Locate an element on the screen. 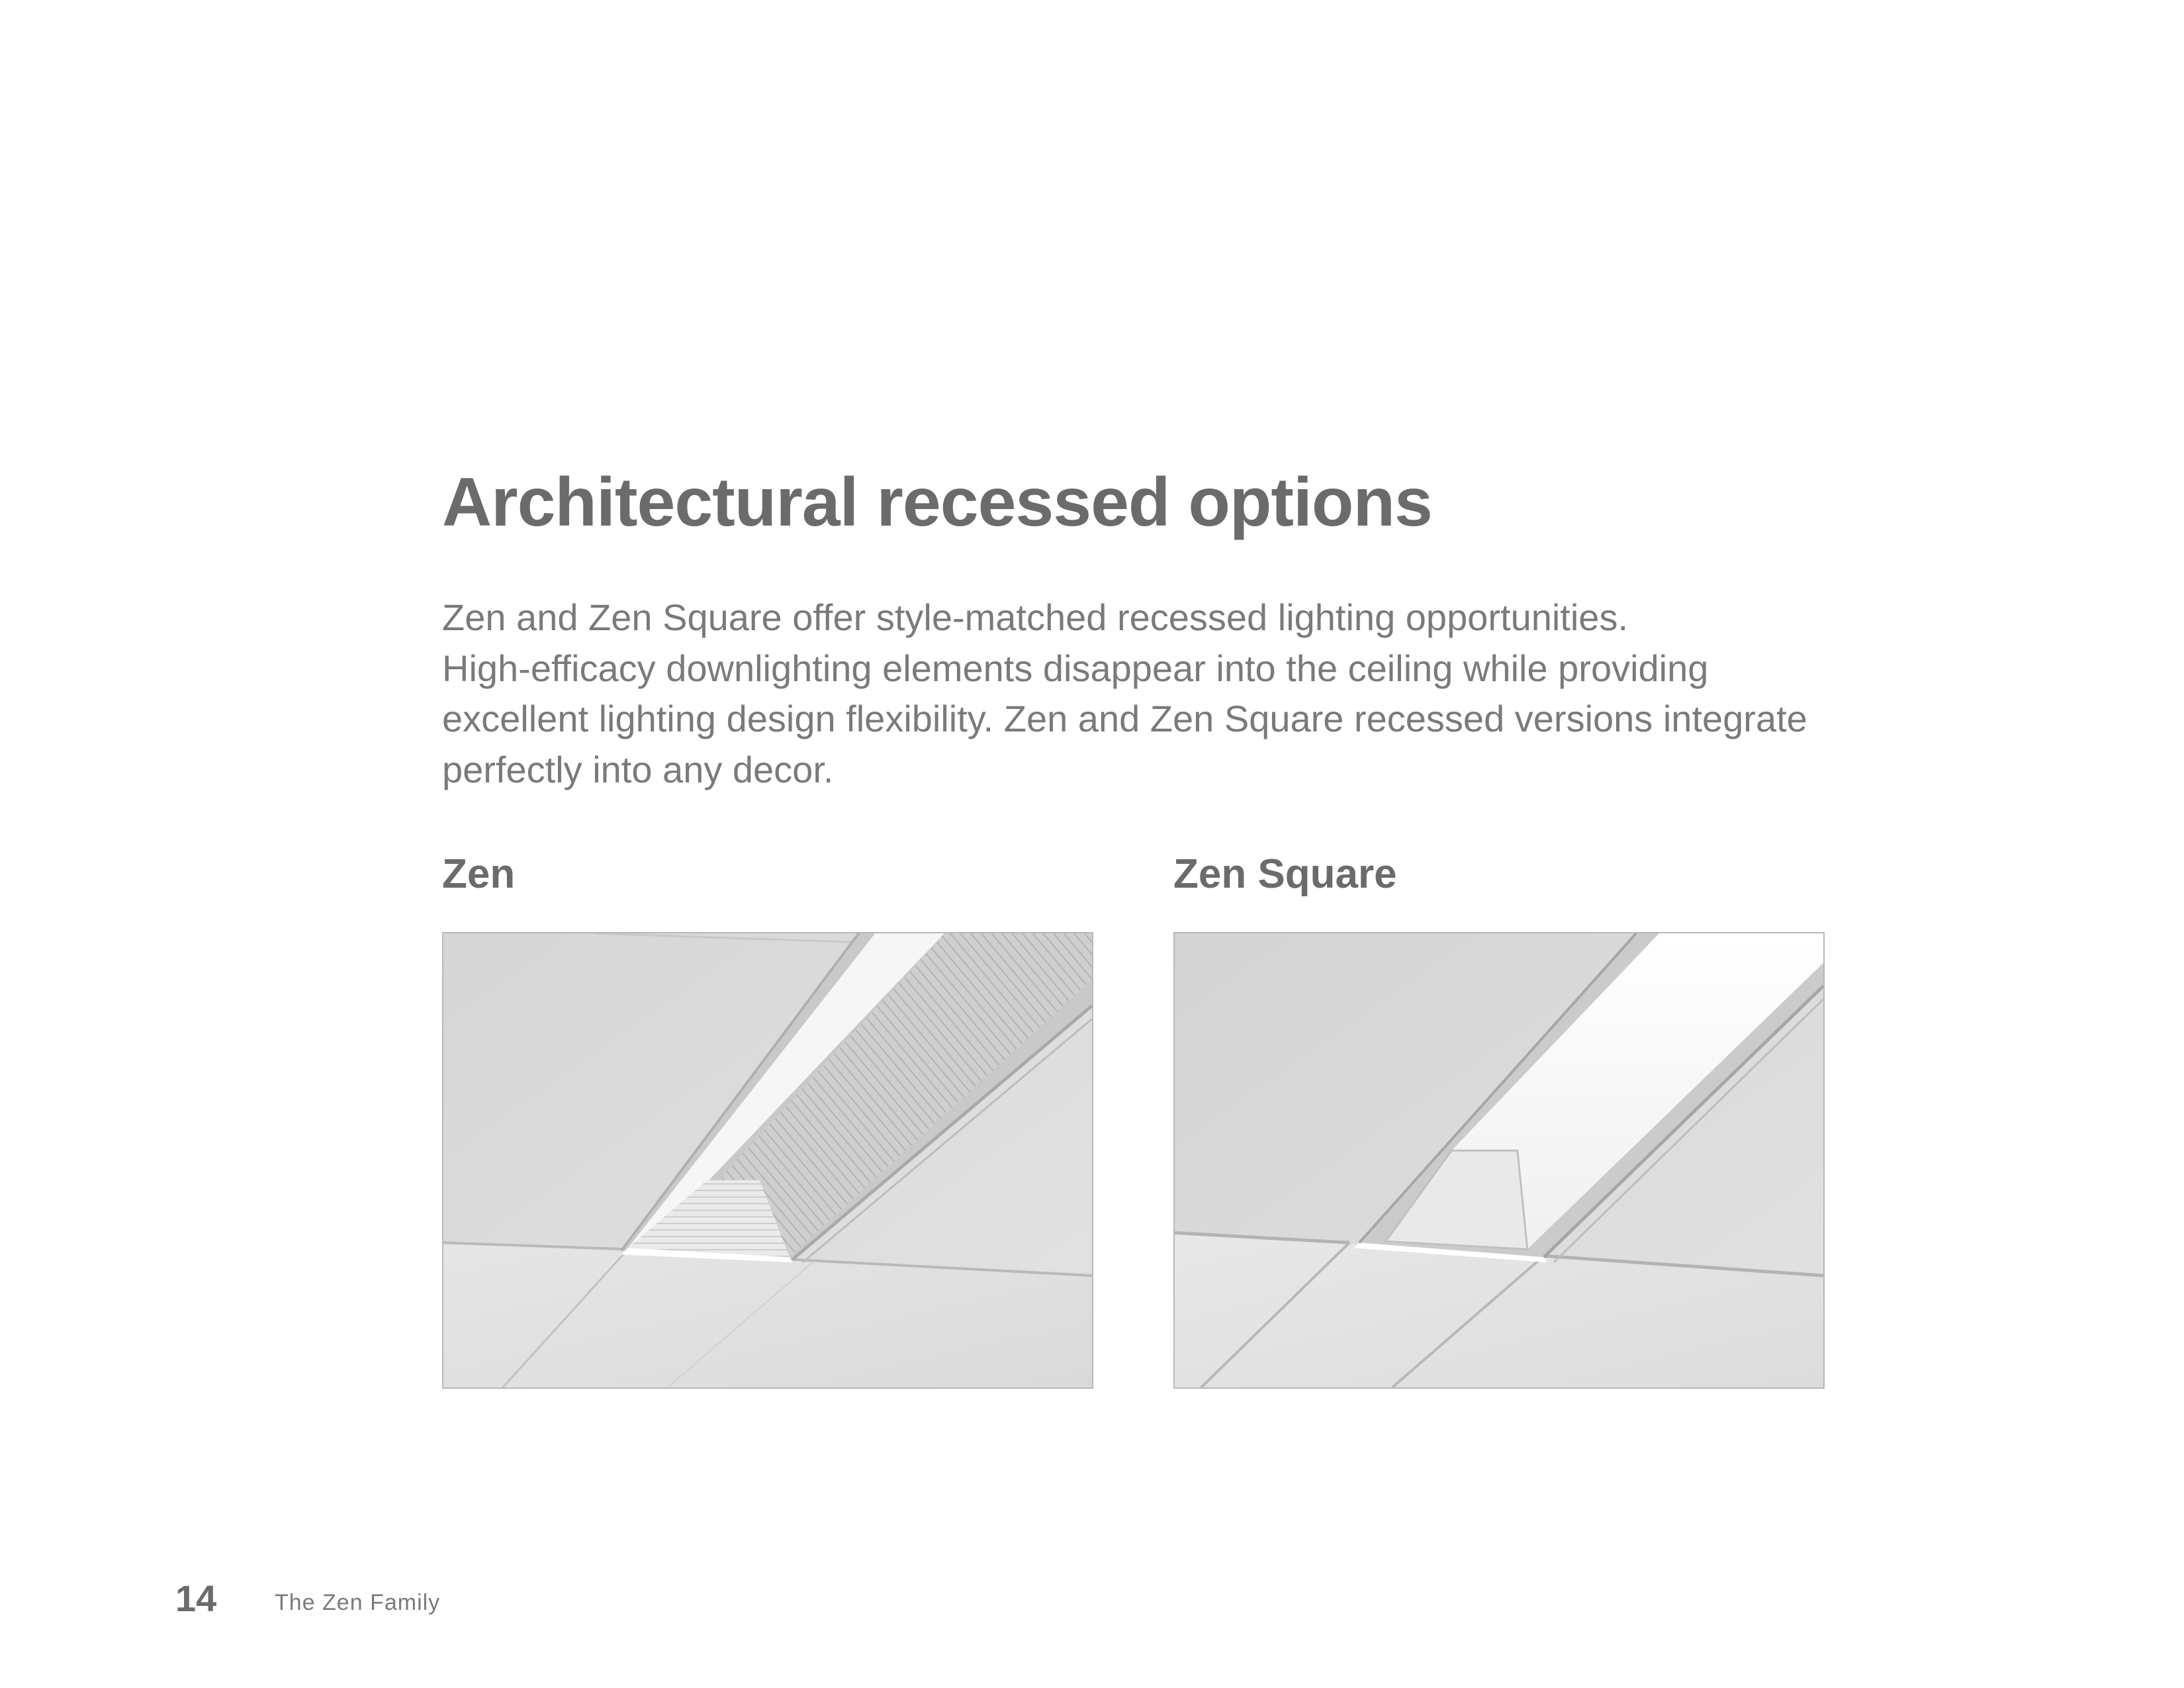 The image size is (2184, 1688). zen-heading: Zen is located at coordinates (479, 874).